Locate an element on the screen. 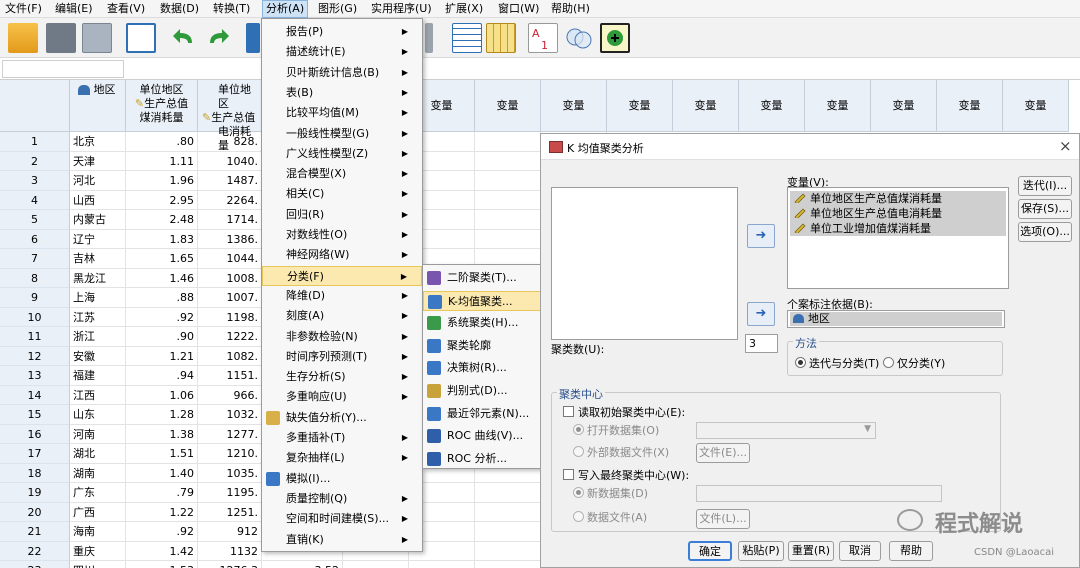  classify-only-radio is located at coordinates (888, 362).